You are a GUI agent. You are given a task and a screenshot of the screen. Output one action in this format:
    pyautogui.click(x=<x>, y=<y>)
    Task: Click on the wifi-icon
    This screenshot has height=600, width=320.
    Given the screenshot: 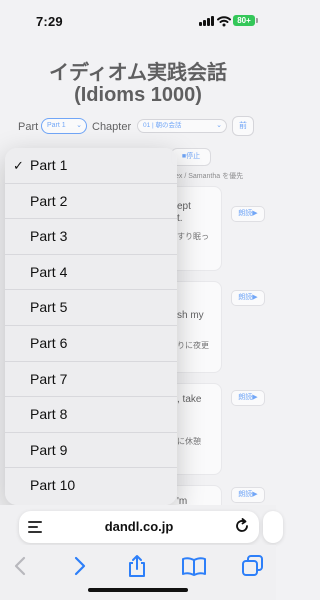 What is the action you would take?
    pyautogui.click(x=224, y=21)
    